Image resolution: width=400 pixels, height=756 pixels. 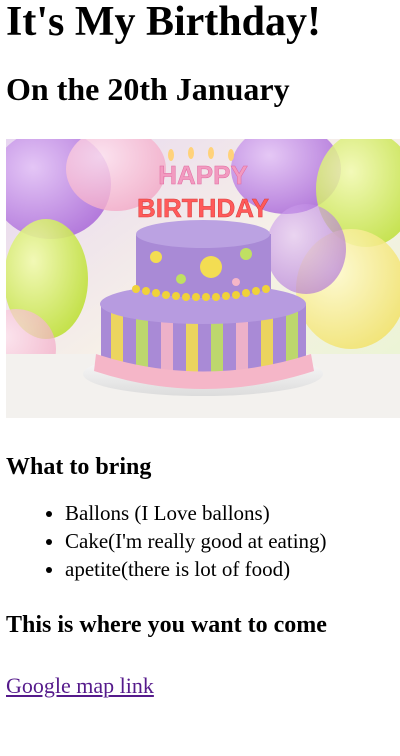 I want to click on bring-heading: What to bring, so click(x=79, y=467).